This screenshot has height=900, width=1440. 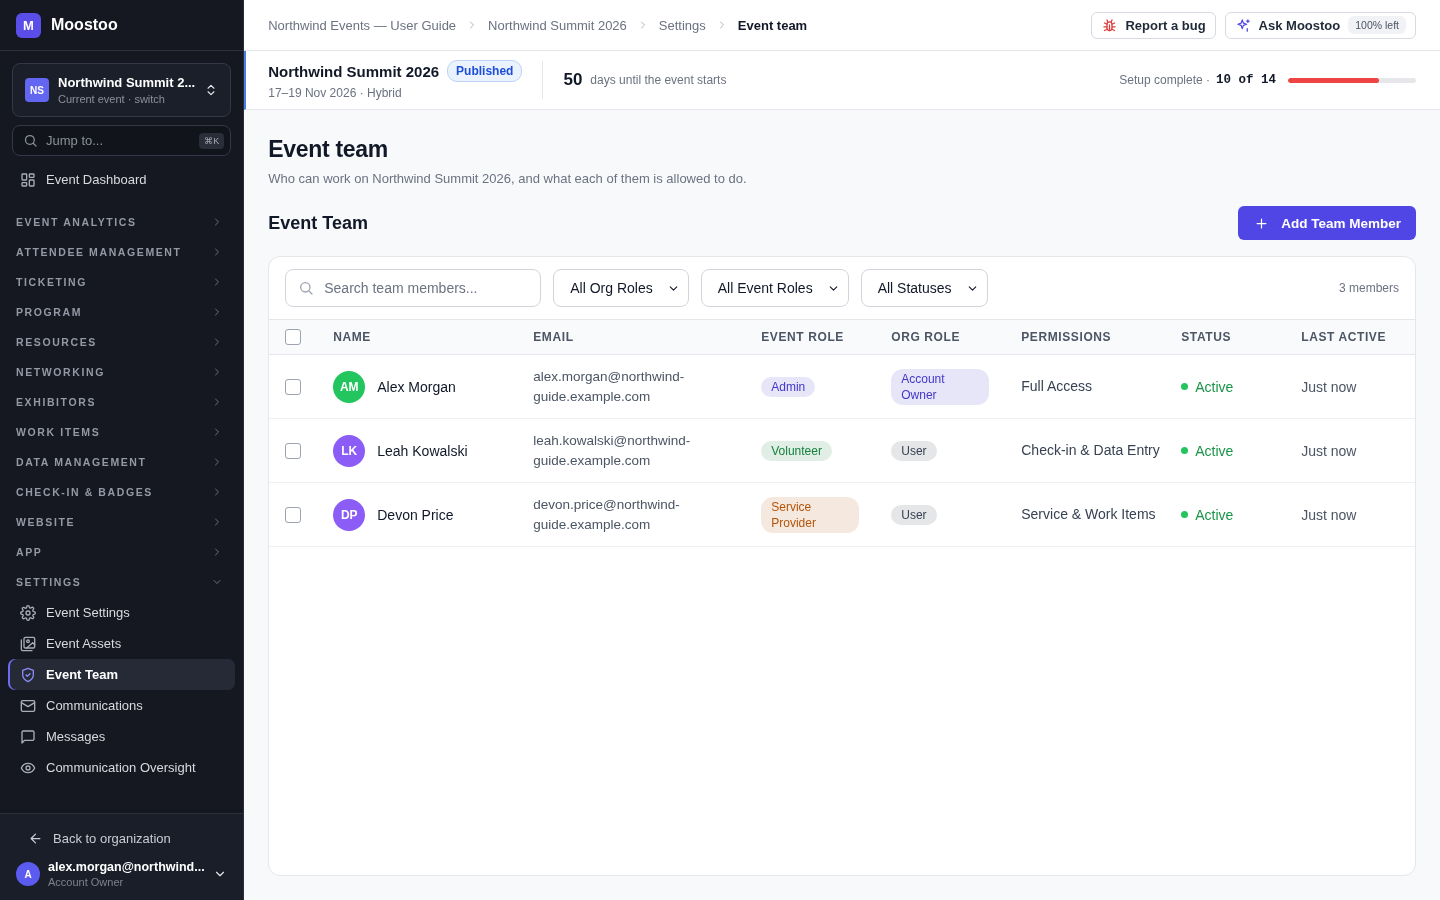 I want to click on breadcrumb: Settings, so click(x=682, y=25).